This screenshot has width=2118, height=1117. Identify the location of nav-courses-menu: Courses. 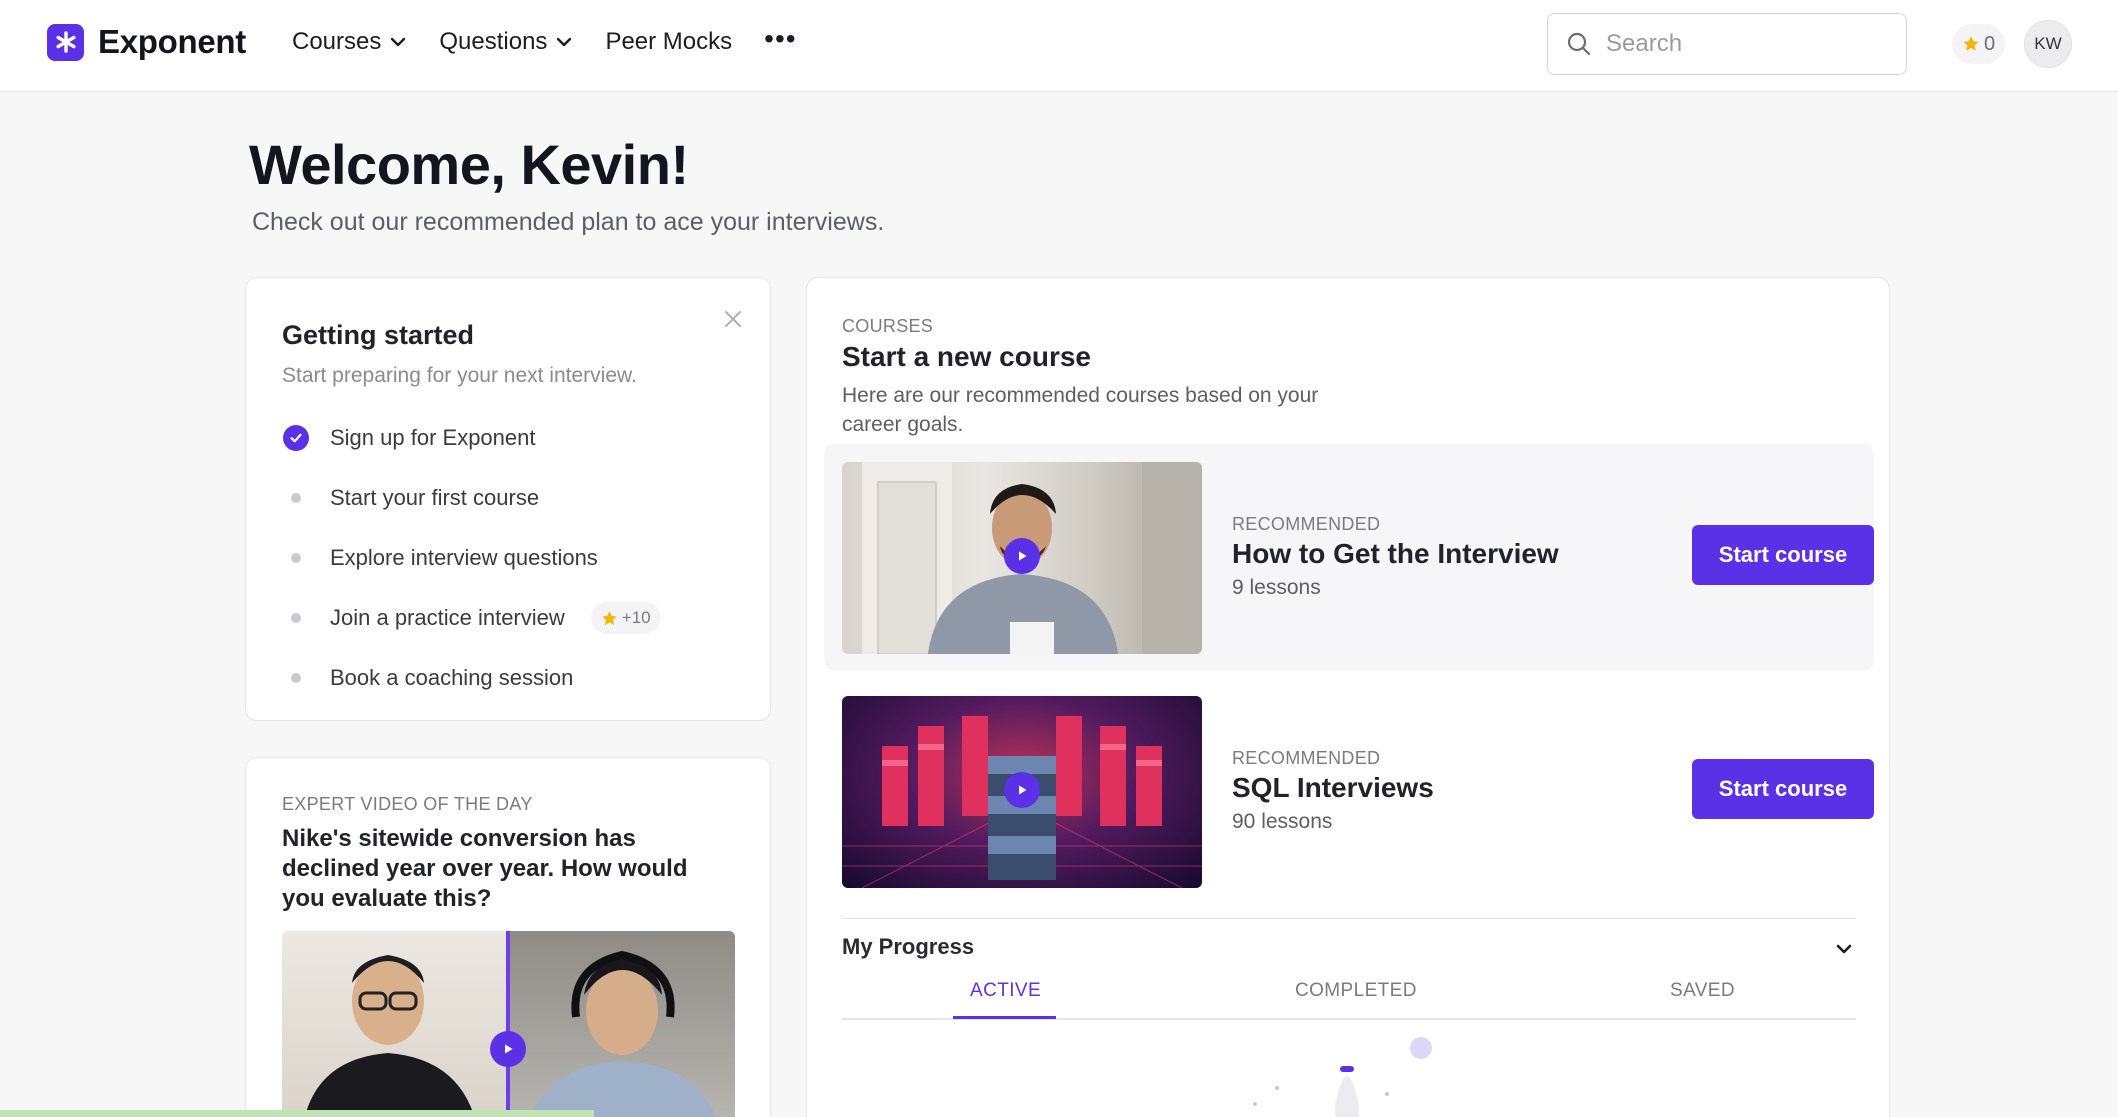
(349, 42).